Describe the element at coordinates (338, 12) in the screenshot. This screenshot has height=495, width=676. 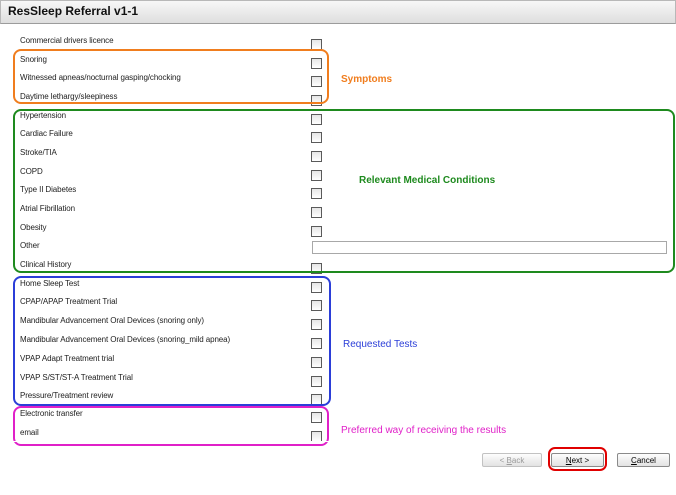
I see `title-bar: ResSleep Referral v1-1` at that location.